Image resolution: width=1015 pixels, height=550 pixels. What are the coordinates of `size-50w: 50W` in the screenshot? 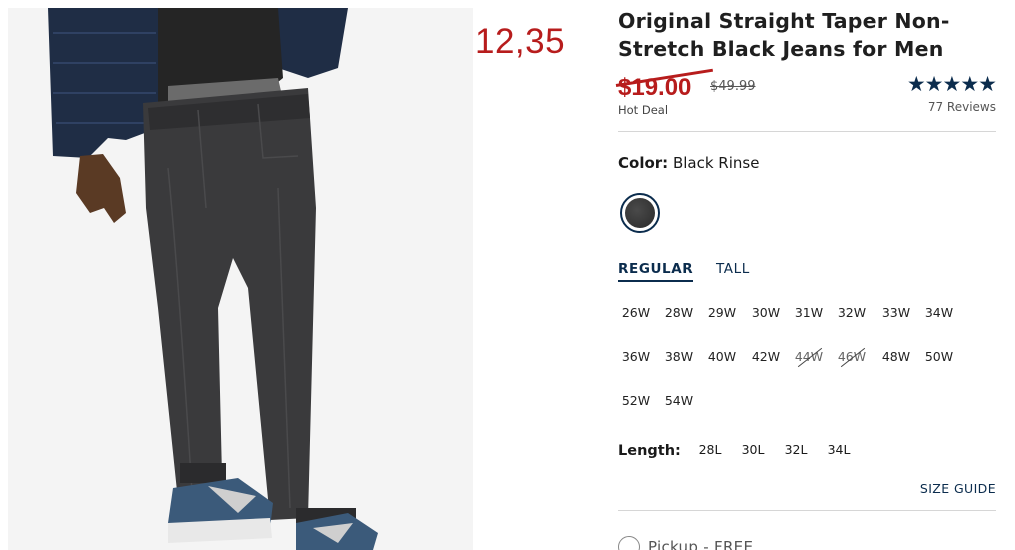 It's located at (939, 356).